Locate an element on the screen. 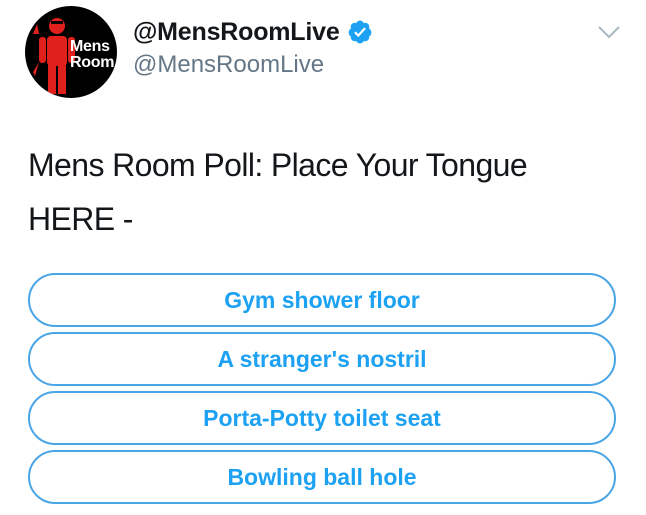 The height and width of the screenshot is (515, 646). avatar-text-line1: Mens is located at coordinates (90, 46).